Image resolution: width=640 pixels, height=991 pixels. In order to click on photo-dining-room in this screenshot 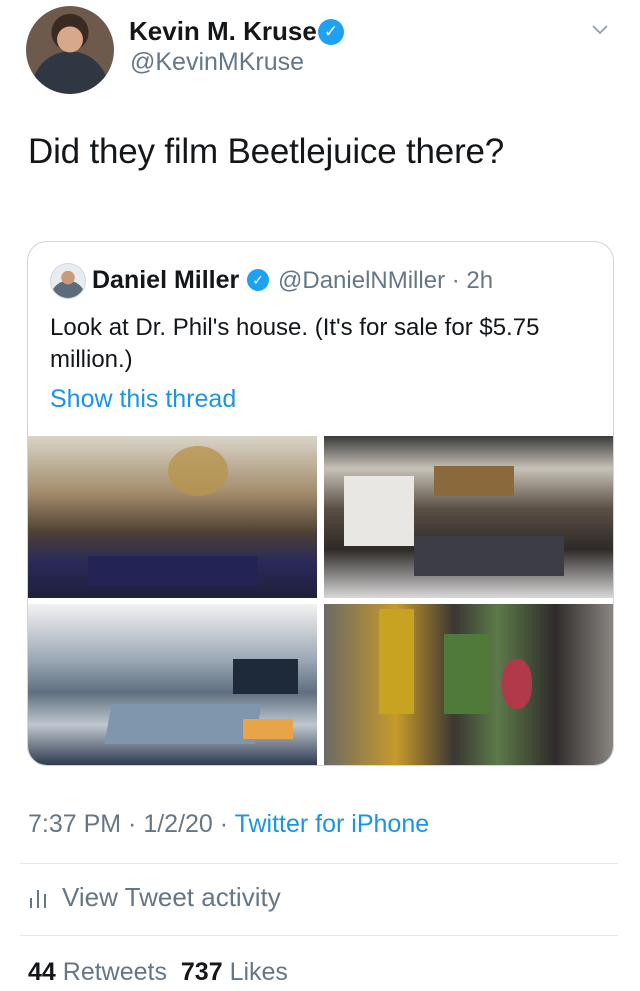, I will do `click(468, 517)`.